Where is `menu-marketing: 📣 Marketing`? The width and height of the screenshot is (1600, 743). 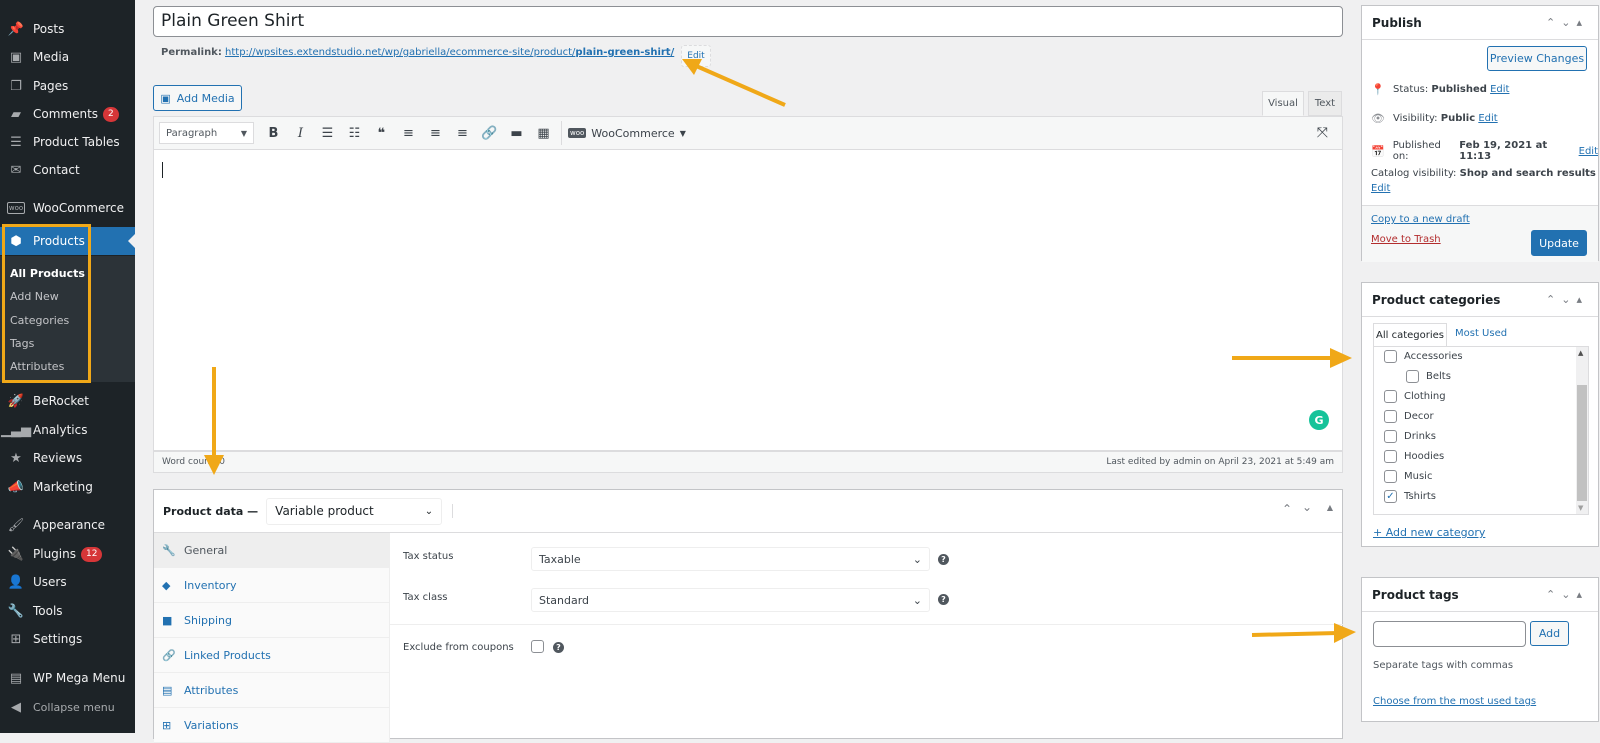
menu-marketing: 📣 Marketing is located at coordinates (67, 487).